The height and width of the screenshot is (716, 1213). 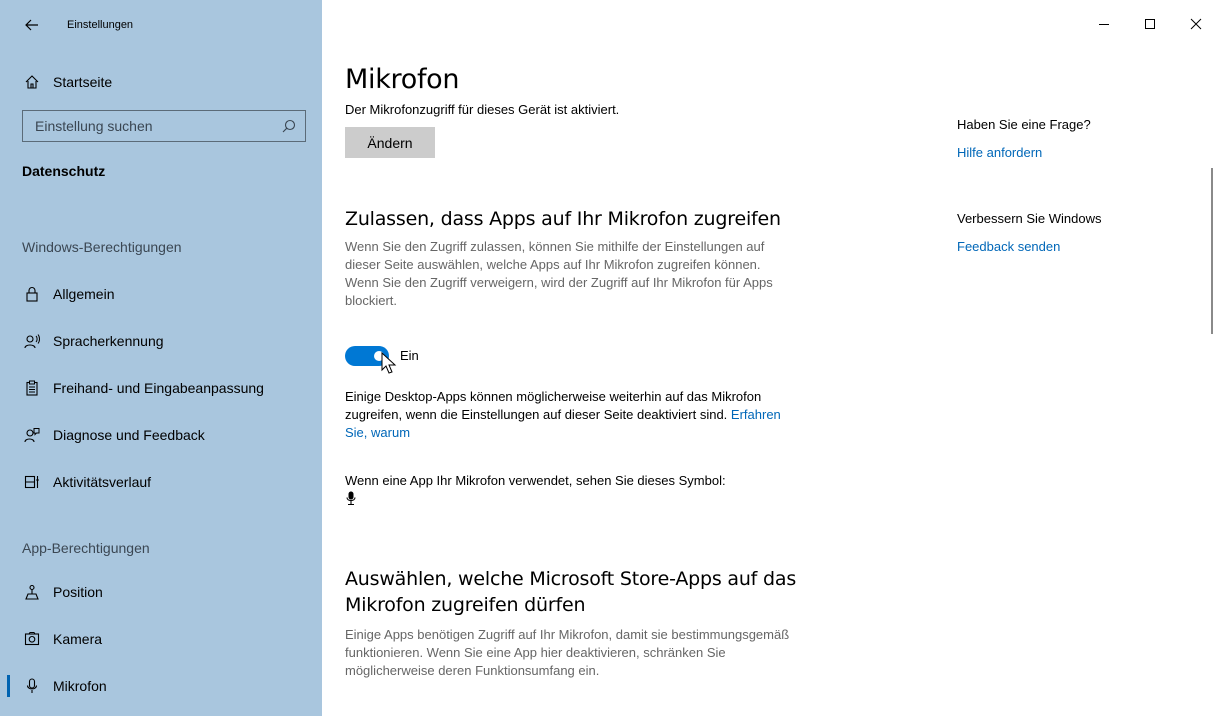 I want to click on sidebar-item-label: Freihand- und Eingabeanpassung, so click(x=158, y=388).